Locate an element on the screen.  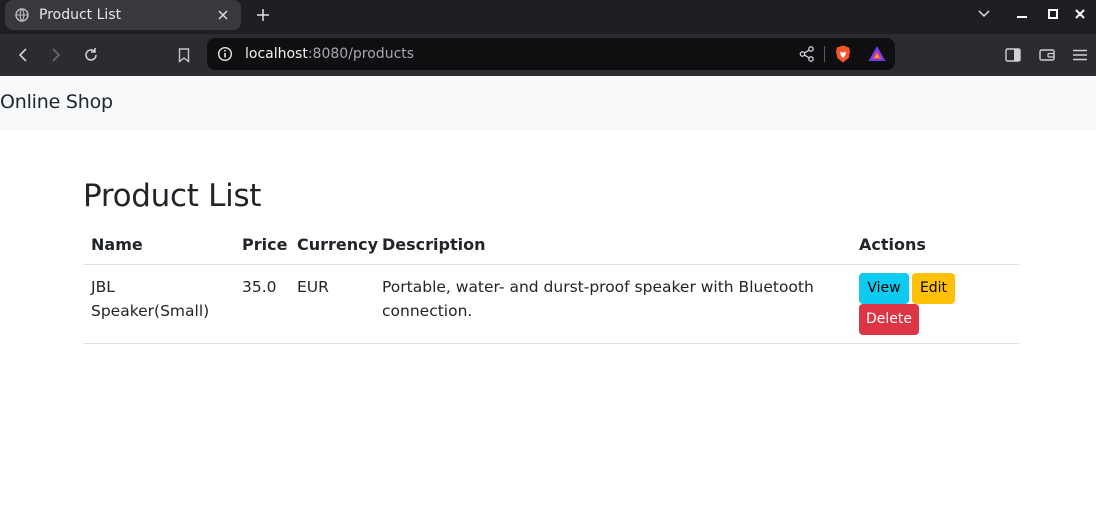
minimize-button is located at coordinates (1022, 14).